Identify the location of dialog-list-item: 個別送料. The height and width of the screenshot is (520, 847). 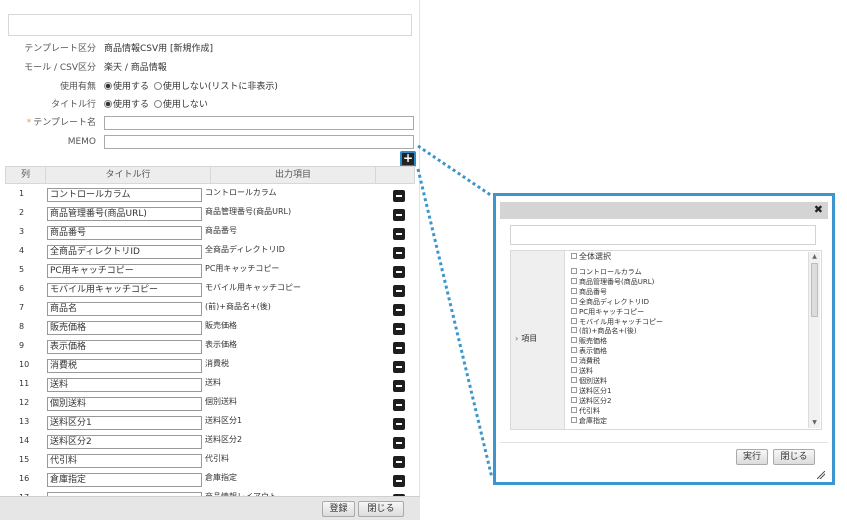
(589, 380).